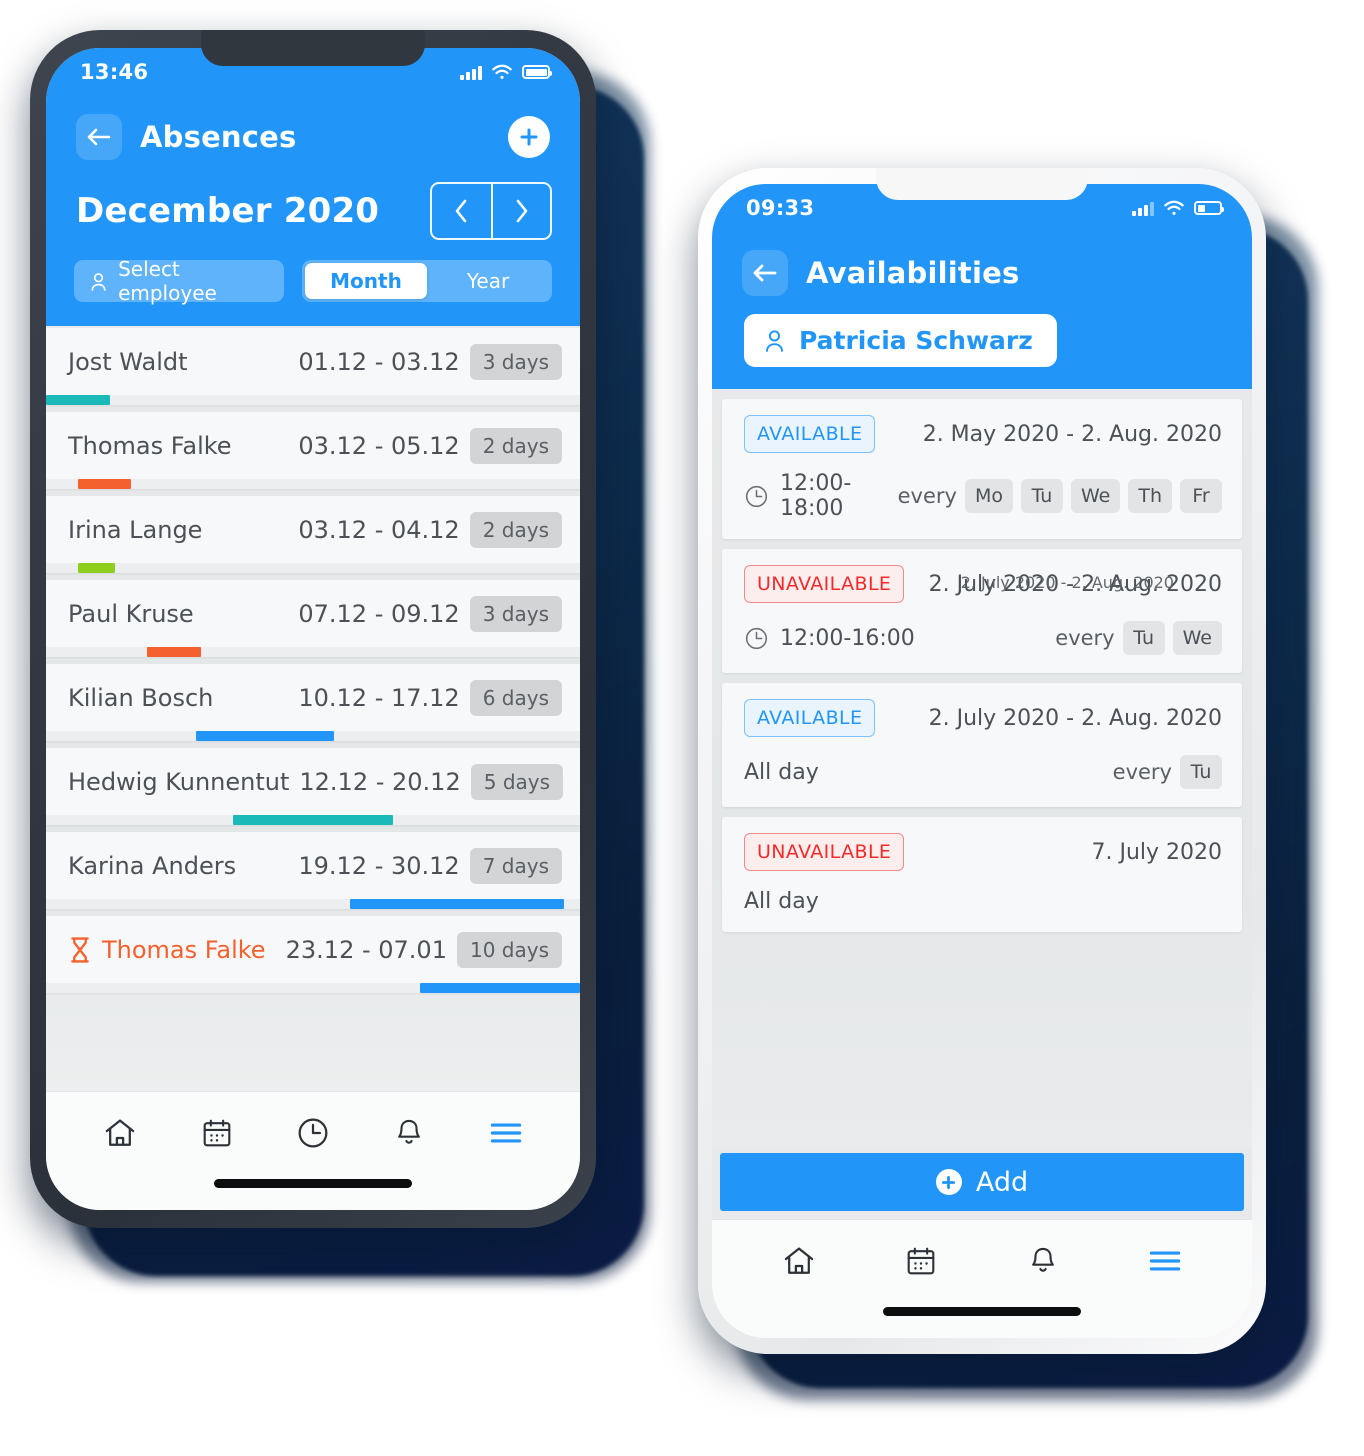  I want to click on weekday-chip: We, so click(1197, 638).